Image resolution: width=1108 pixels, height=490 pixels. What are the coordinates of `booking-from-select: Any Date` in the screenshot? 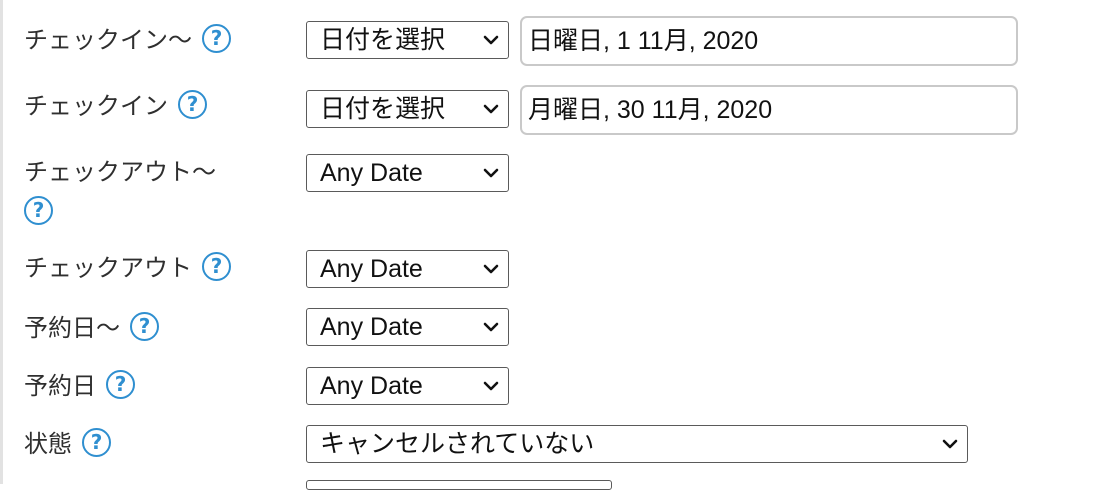 It's located at (407, 327).